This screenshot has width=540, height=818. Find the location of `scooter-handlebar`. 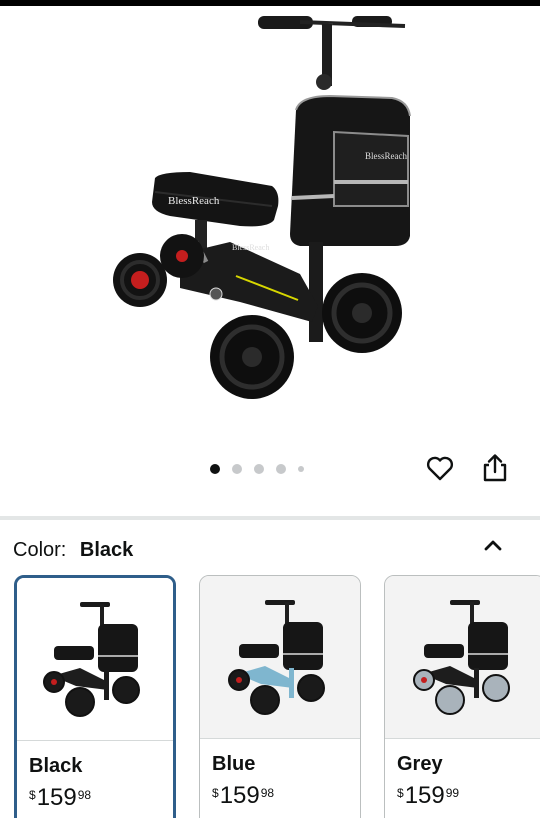

scooter-handlebar is located at coordinates (332, 53).